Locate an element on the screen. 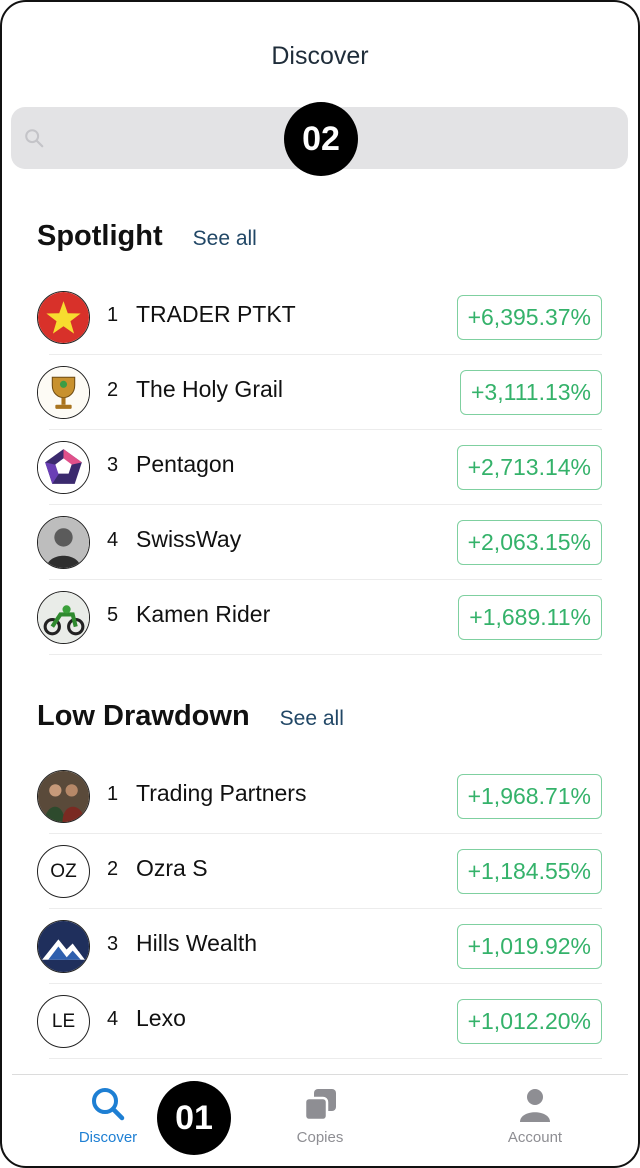 This screenshot has width=640, height=1168. trader-name: Pentagon is located at coordinates (185, 464).